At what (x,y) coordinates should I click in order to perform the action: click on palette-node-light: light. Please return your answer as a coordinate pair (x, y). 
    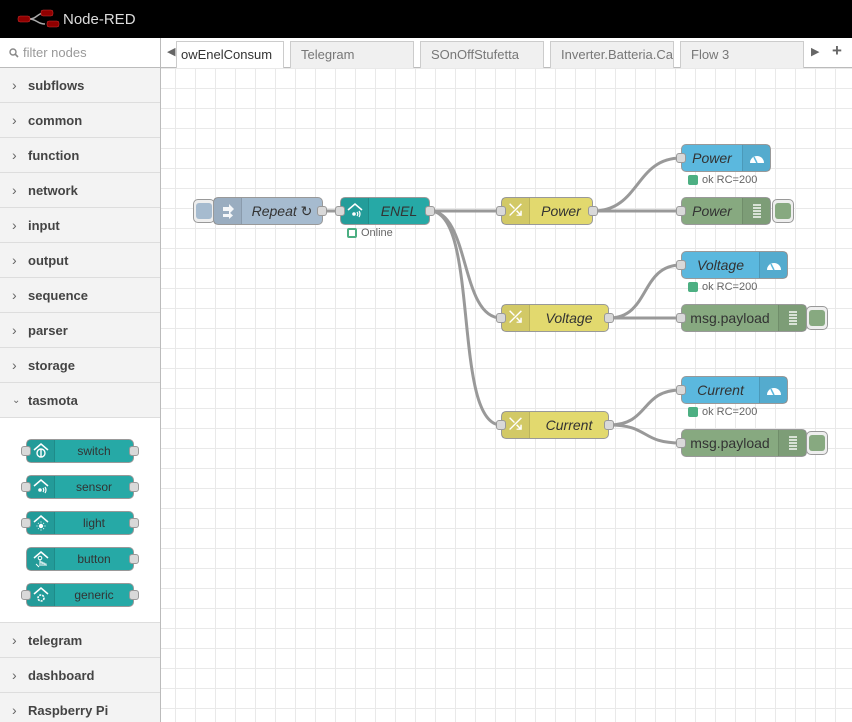
    Looking at the image, I should click on (80, 523).